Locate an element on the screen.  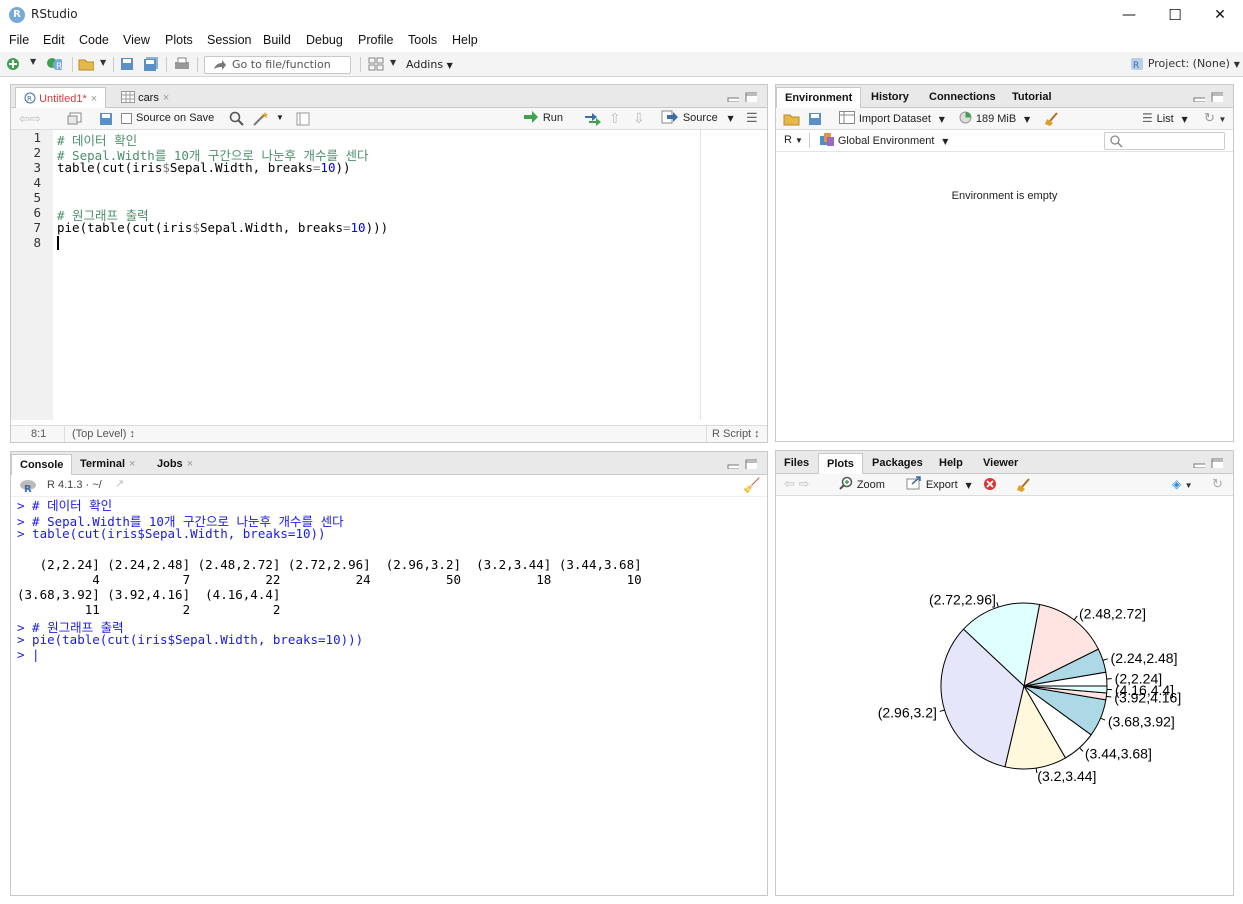
show-in-window-icon is located at coordinates (75, 119).